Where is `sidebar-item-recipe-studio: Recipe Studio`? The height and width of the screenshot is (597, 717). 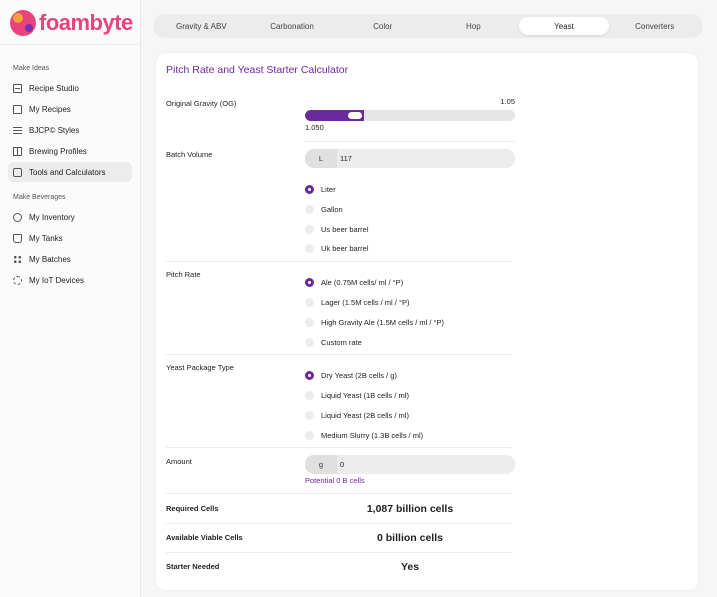 sidebar-item-recipe-studio: Recipe Studio is located at coordinates (70, 88).